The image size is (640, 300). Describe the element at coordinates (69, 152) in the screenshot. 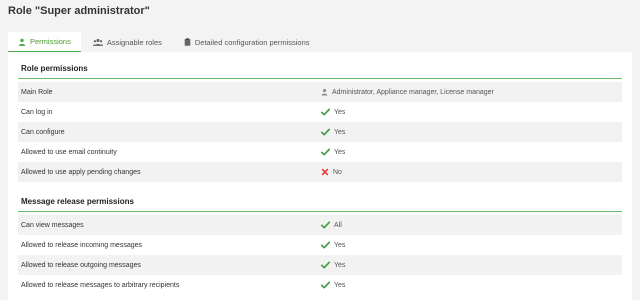

I see `permission-label: Allowed to use email continuity` at that location.